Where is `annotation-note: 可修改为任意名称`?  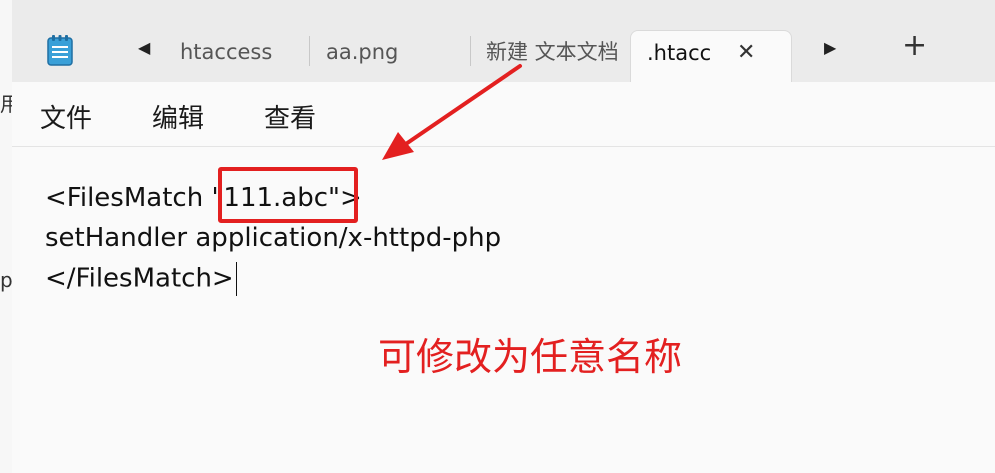 annotation-note: 可修改为任意名称 is located at coordinates (530, 357).